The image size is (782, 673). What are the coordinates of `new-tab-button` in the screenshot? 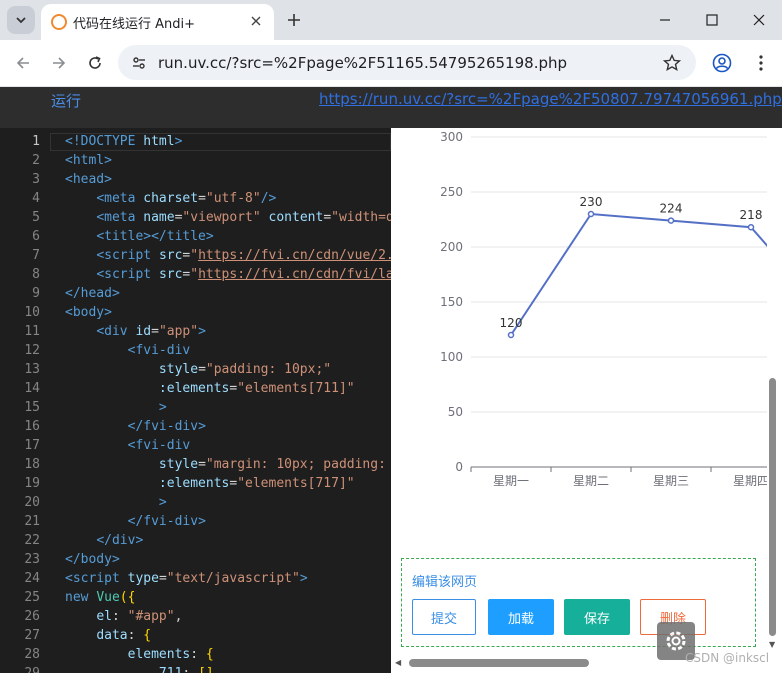 It's located at (294, 20).